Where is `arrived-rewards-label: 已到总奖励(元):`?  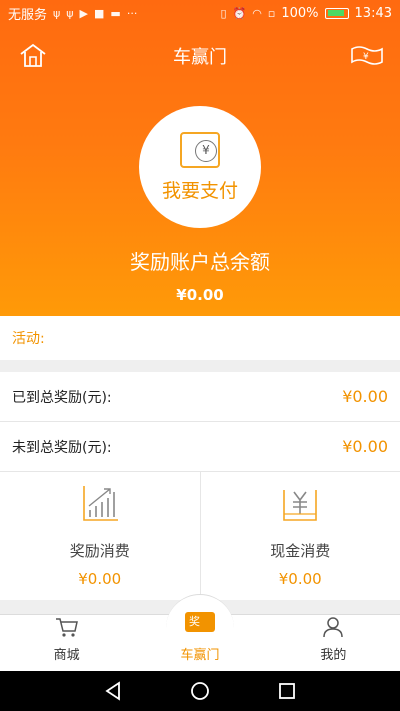
arrived-rewards-label: 已到总奖励(元): is located at coordinates (62, 397).